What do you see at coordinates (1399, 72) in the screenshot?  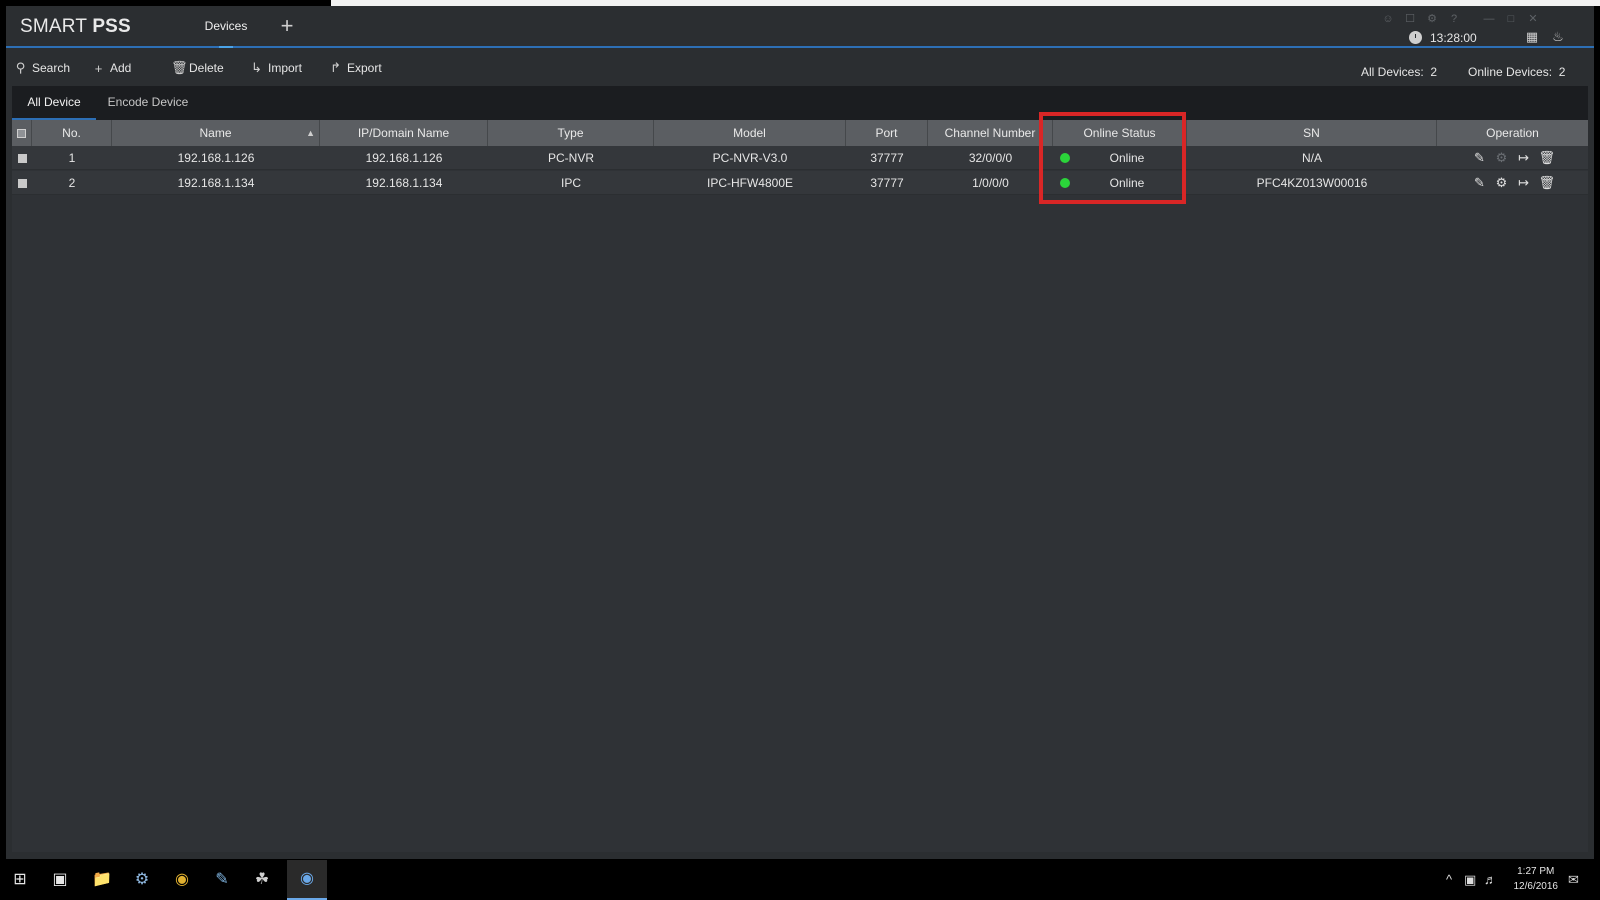 I see `all-devices-count: All Devices: 2` at bounding box center [1399, 72].